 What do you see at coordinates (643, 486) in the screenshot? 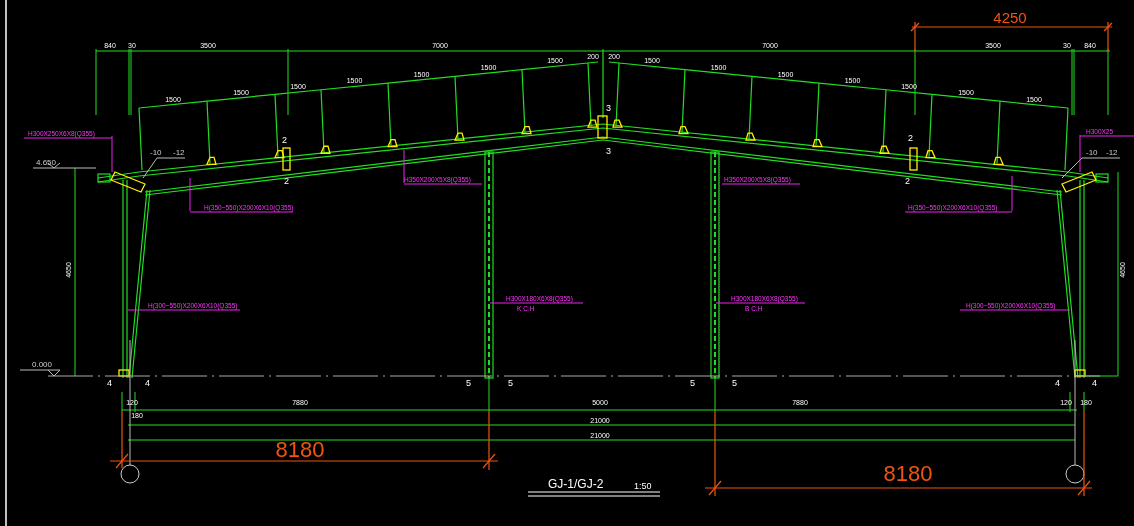
I see `scale-label: 1:50` at bounding box center [643, 486].